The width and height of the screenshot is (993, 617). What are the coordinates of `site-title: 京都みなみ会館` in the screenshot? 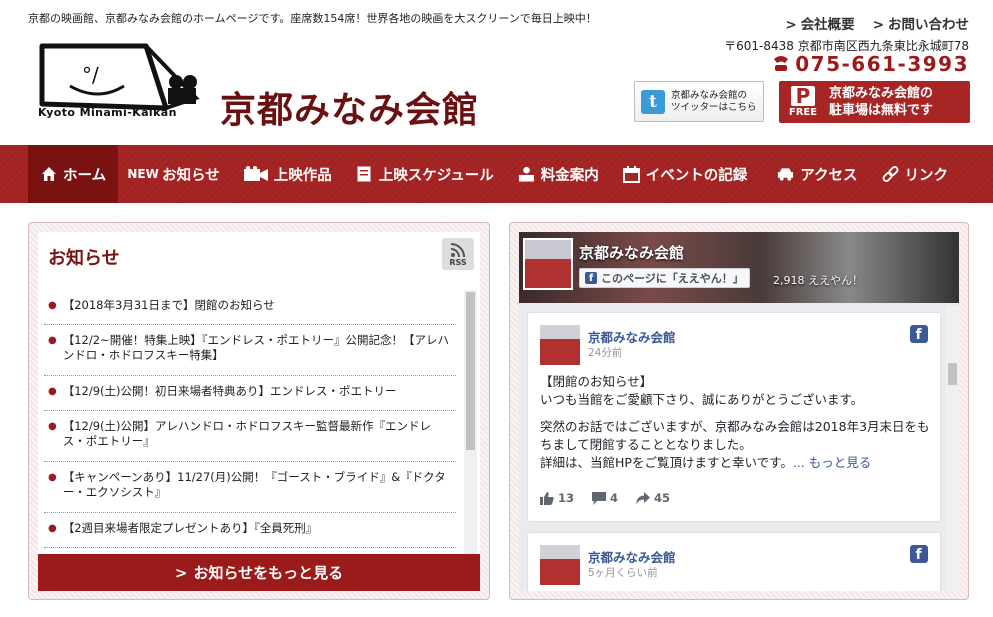 It's located at (349, 107).